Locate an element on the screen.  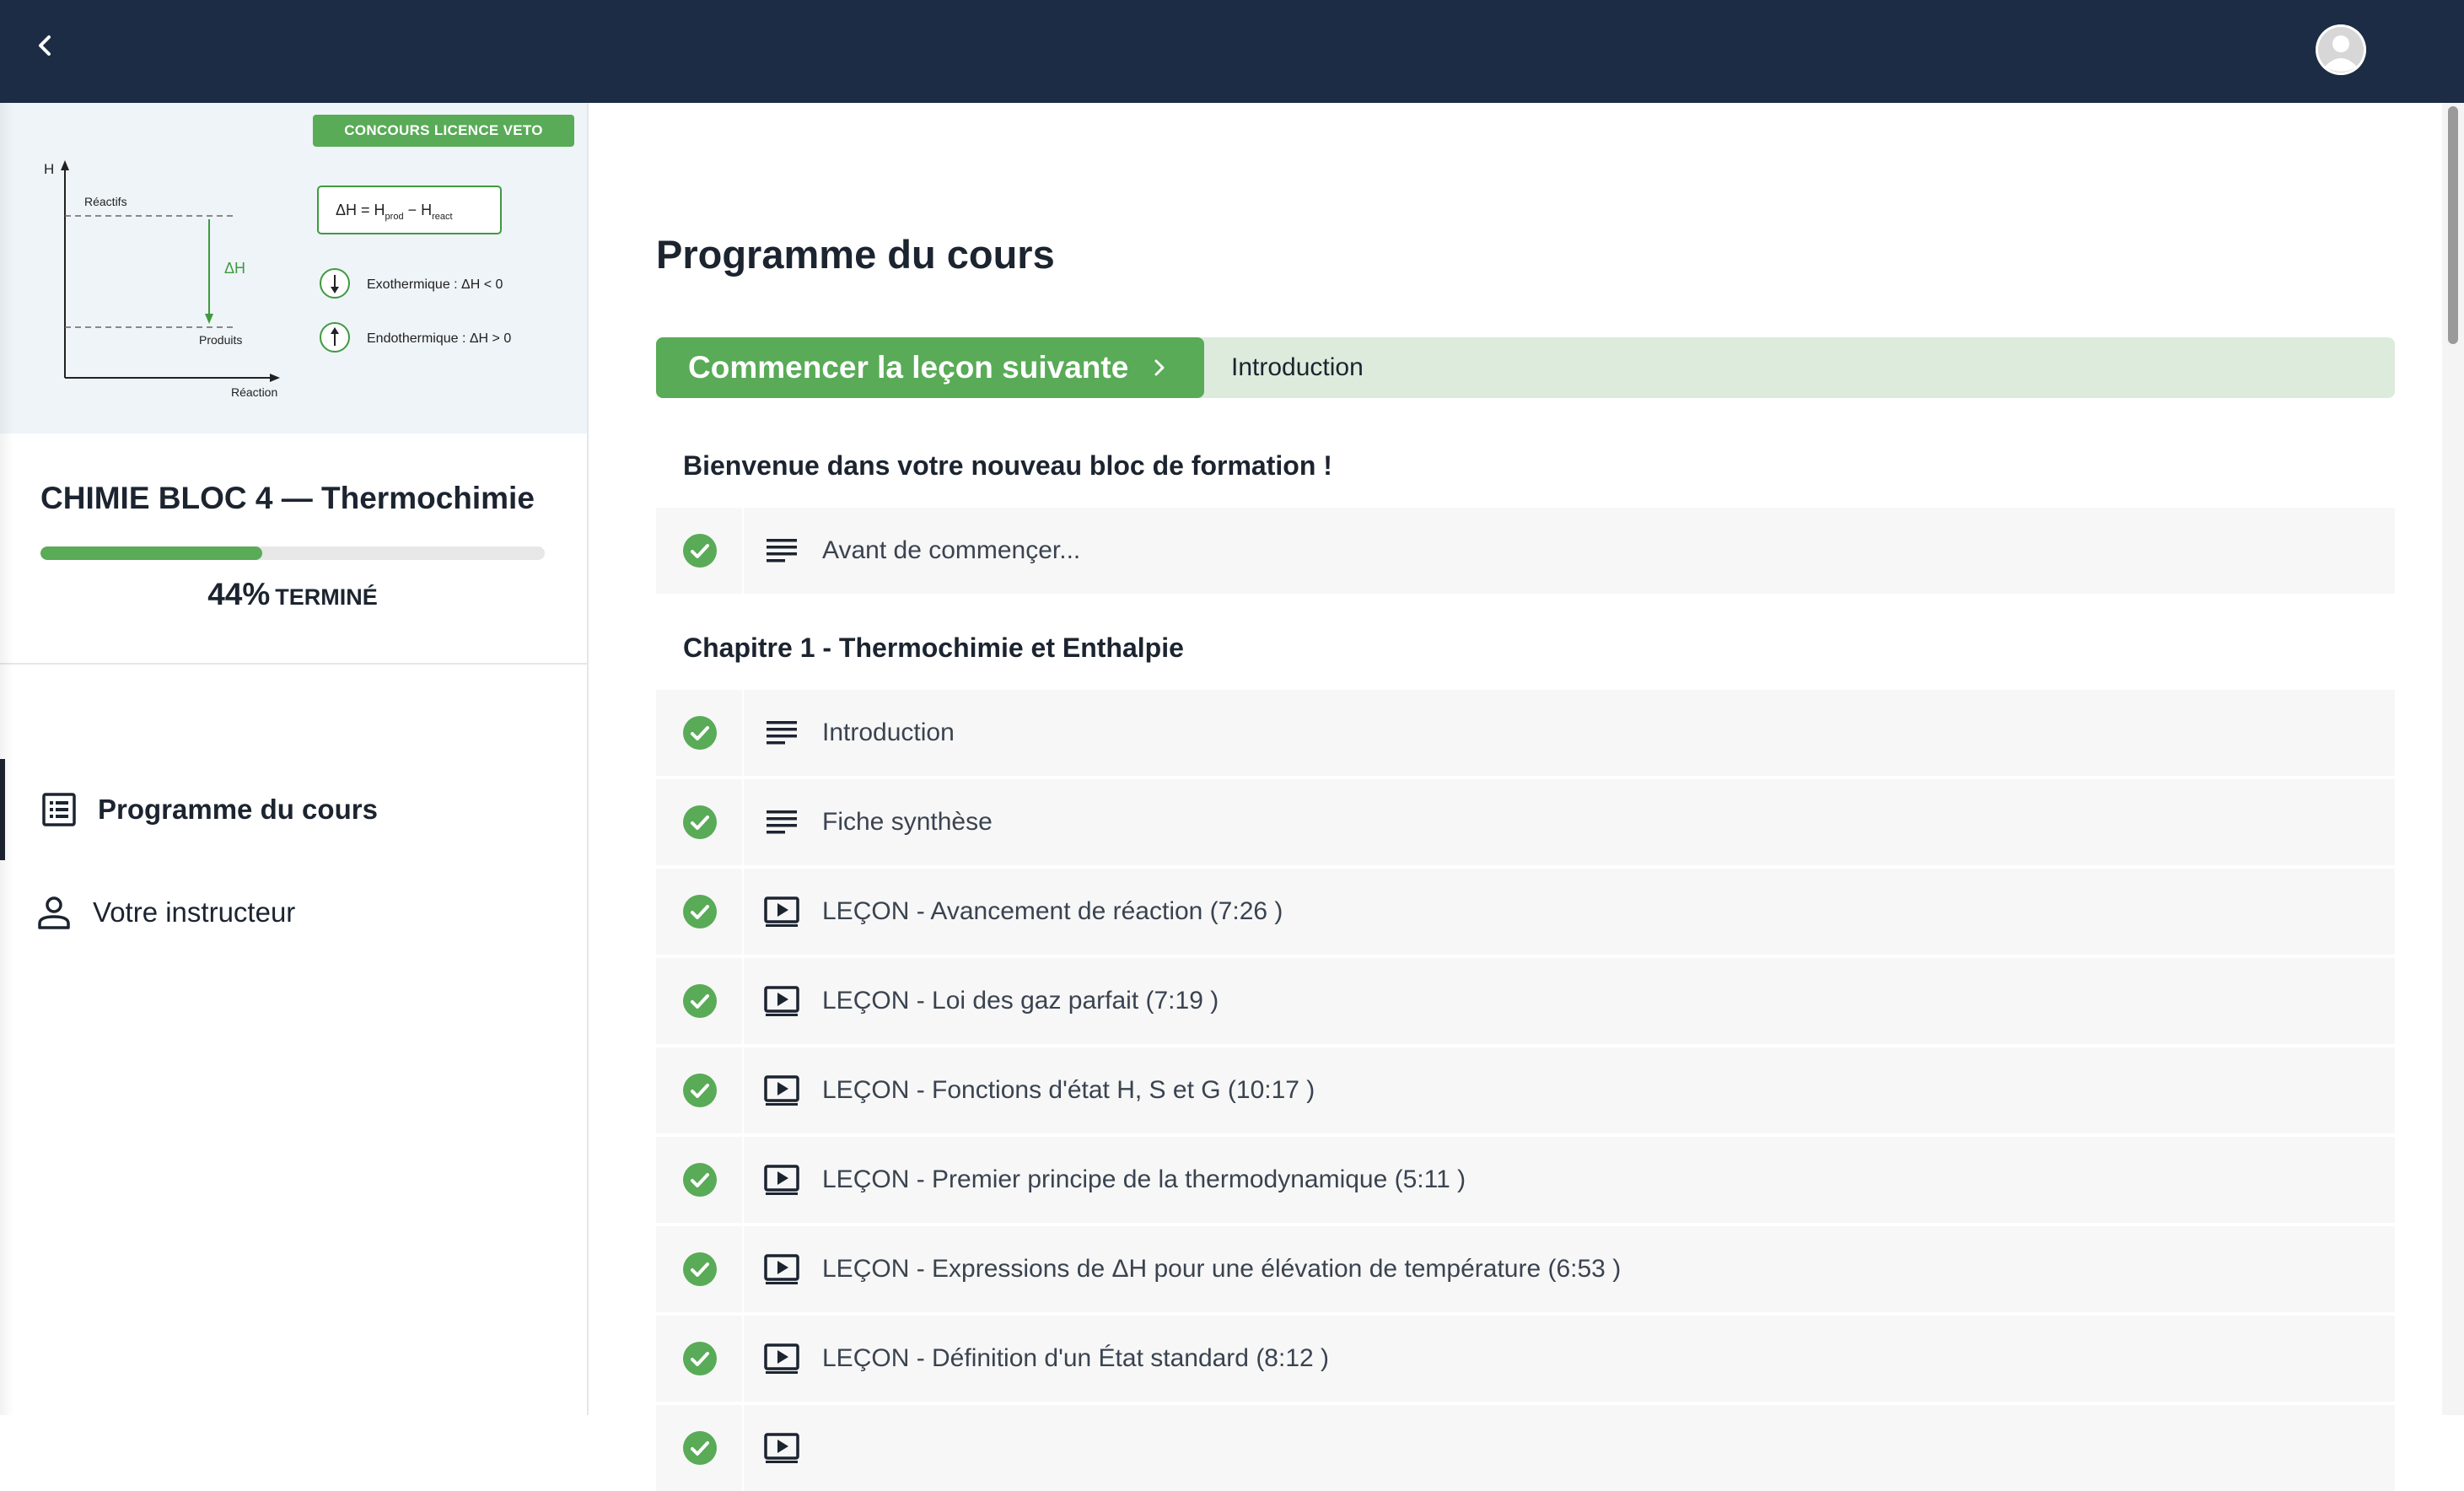
progress-percent: 44% is located at coordinates (239, 594).